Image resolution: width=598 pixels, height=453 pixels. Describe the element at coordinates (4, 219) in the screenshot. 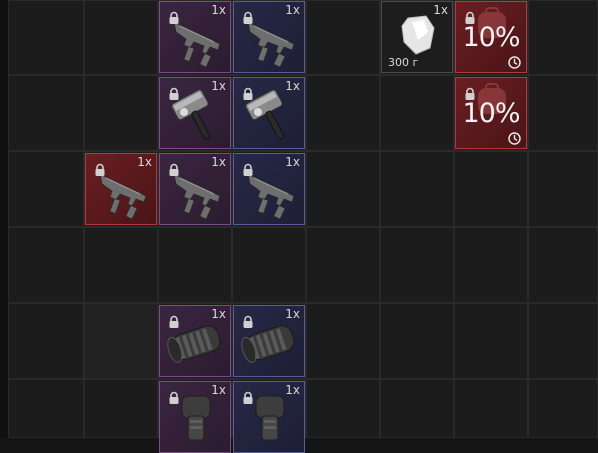

I see `inventory-left-edge` at that location.